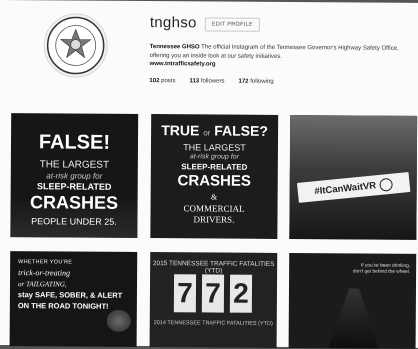 Image resolution: width=418 pixels, height=349 pixels. I want to click on post-line: stay SAFE, SOBER, & ALERT, so click(70, 295).